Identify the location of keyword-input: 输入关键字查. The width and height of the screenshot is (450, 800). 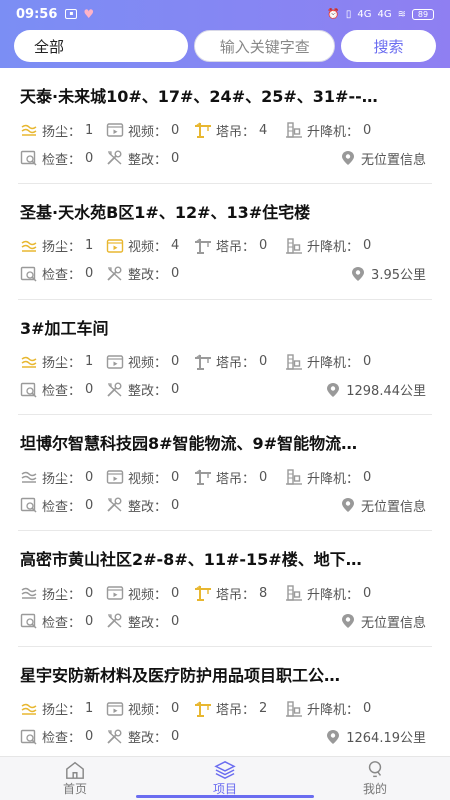
(264, 46).